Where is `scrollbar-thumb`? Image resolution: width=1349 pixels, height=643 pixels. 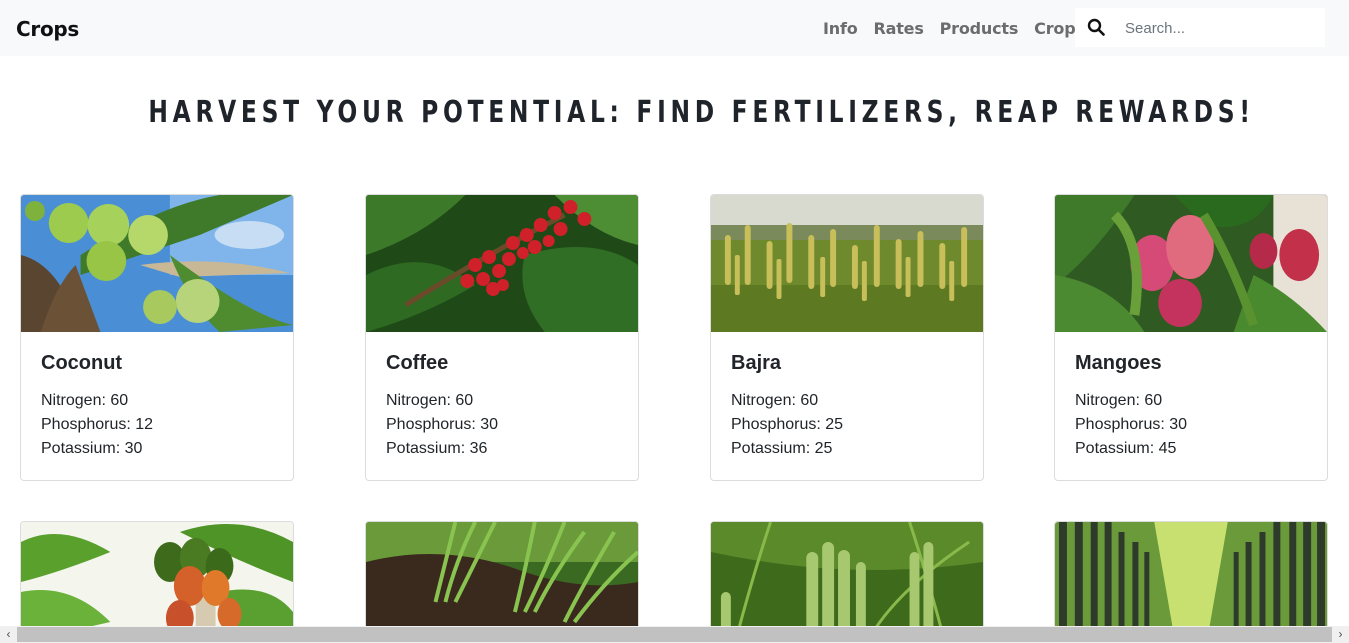
scrollbar-thumb is located at coordinates (674, 634).